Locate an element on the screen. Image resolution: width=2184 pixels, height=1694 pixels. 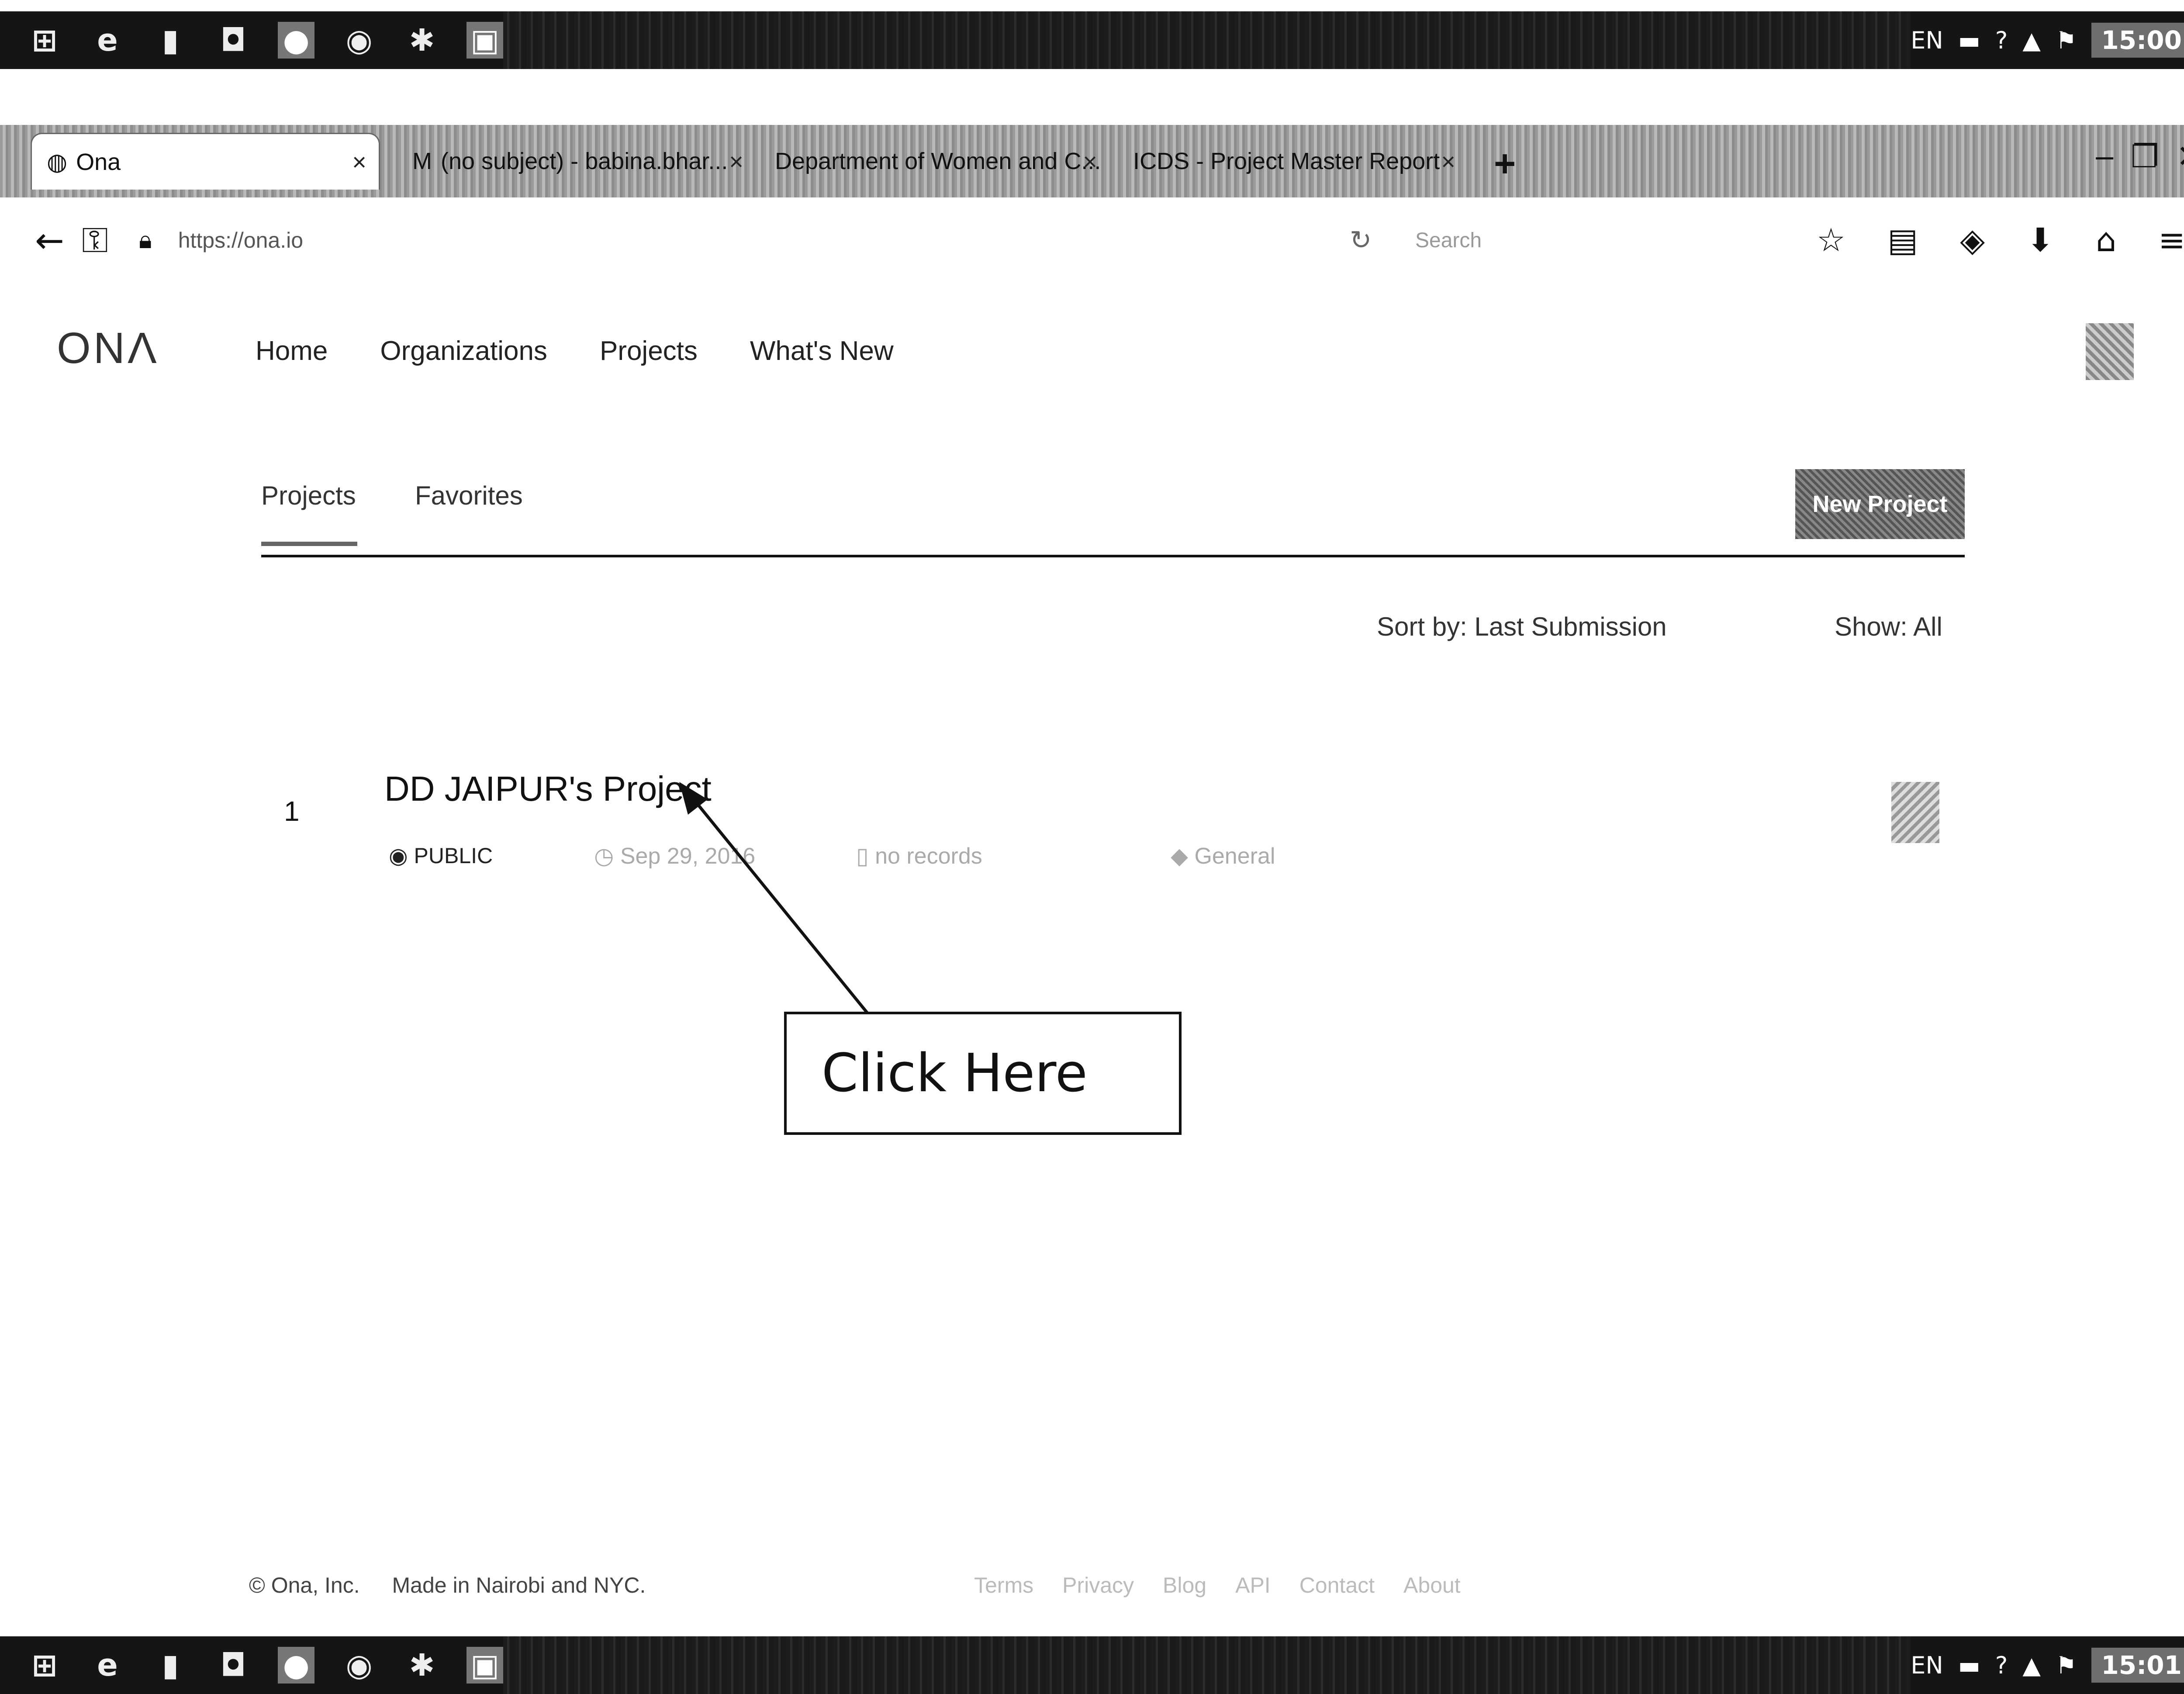
taskbar-icons: ⊞ e ▮ ◘ ● ◉ ✱ ▣ is located at coordinates (251, 1666).